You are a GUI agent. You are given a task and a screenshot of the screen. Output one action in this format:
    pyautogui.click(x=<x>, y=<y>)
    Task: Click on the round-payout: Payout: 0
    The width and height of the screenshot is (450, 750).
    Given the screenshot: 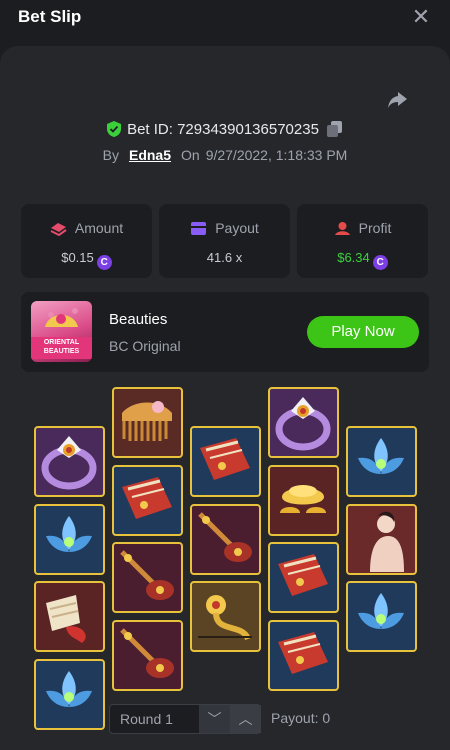 What is the action you would take?
    pyautogui.click(x=301, y=718)
    